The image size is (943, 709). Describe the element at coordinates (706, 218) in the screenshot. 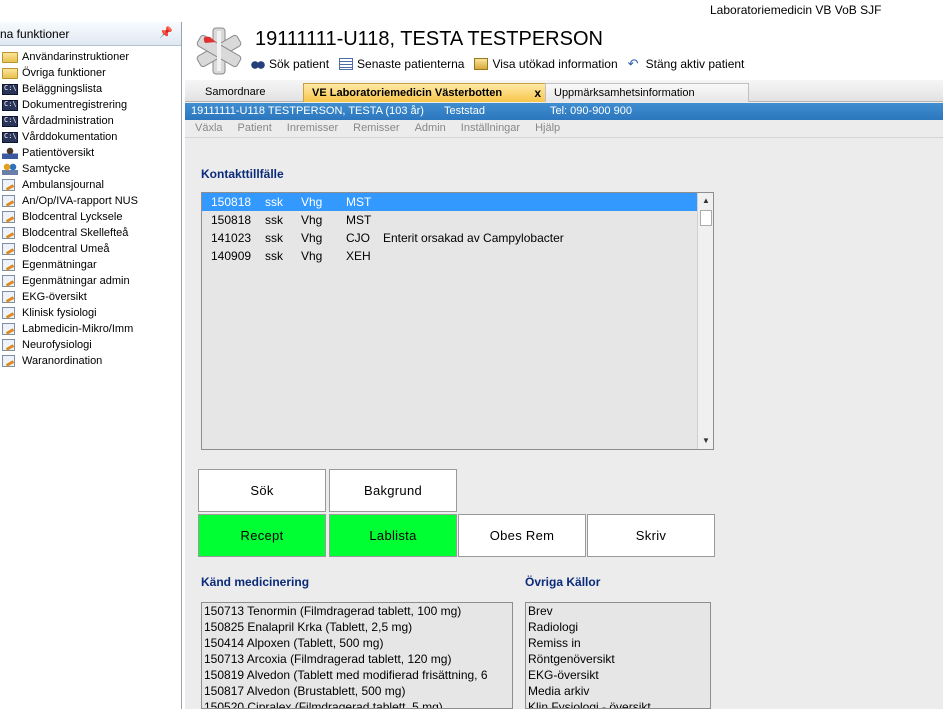

I see `scroll-thumb` at that location.